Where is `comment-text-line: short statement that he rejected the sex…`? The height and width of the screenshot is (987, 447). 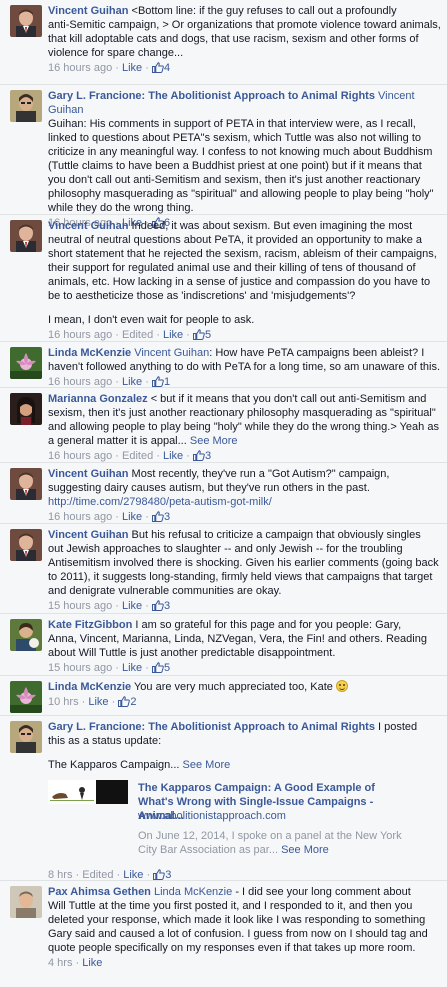
comment-text-line: short statement that he rejected the sex… is located at coordinates (242, 254).